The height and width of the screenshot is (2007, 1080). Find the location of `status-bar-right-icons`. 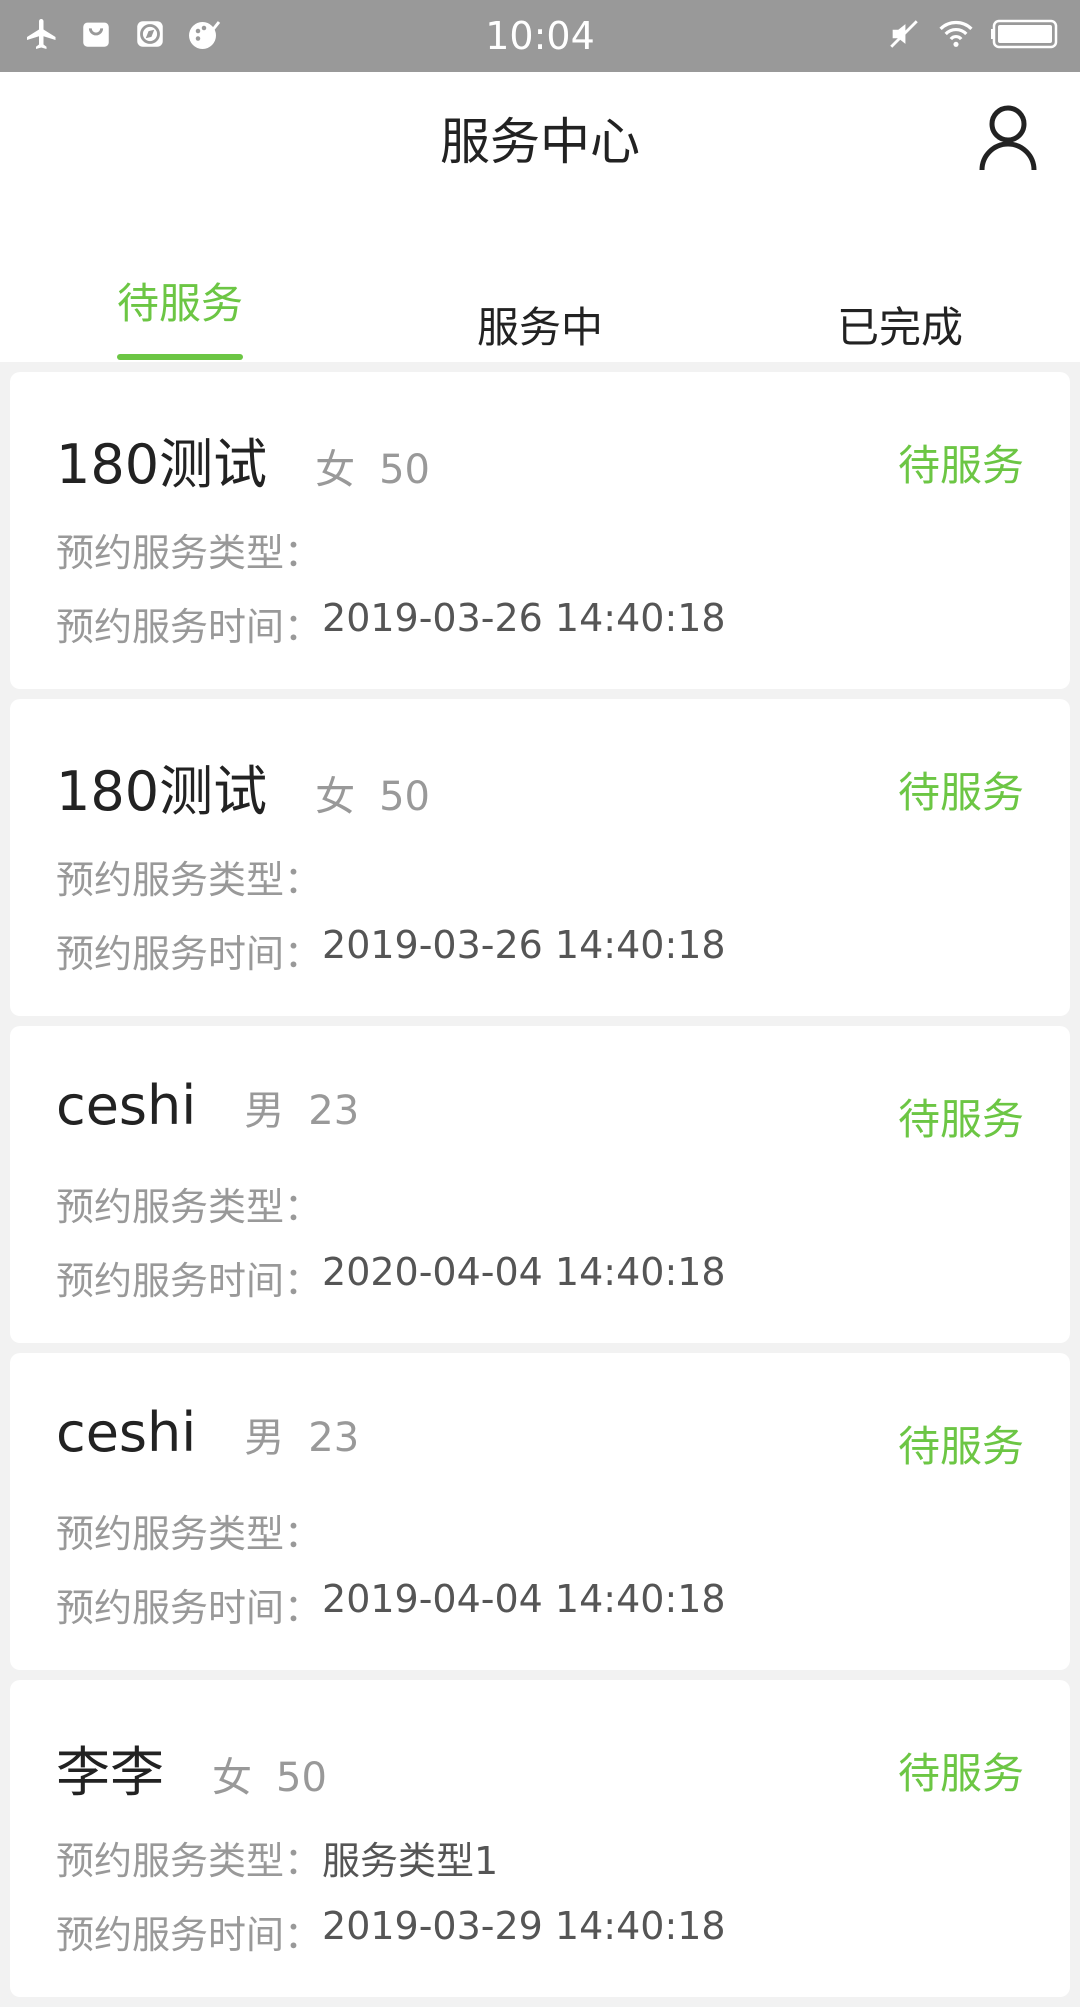

status-bar-right-icons is located at coordinates (974, 34).